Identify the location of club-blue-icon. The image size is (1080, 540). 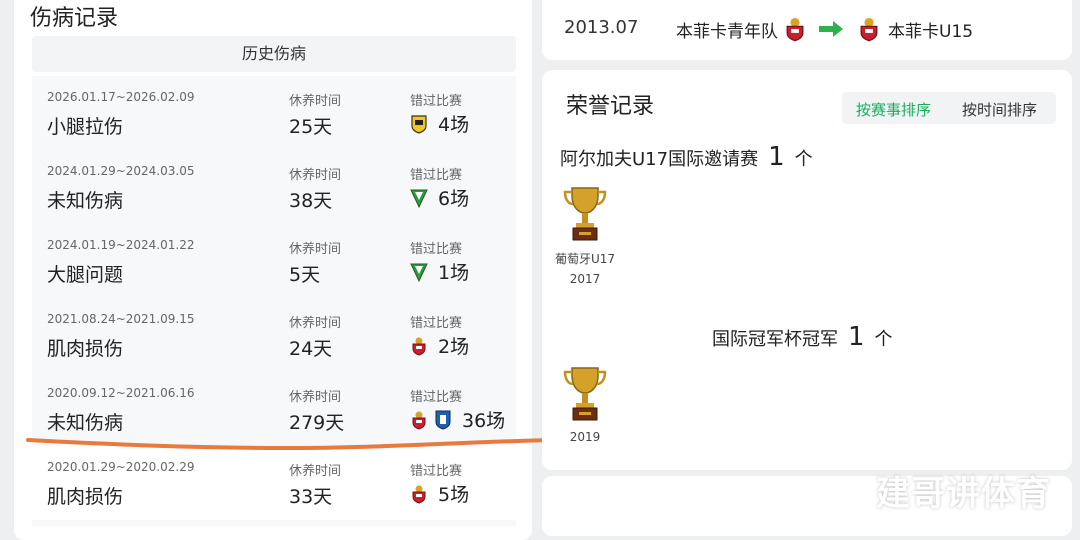
(443, 420).